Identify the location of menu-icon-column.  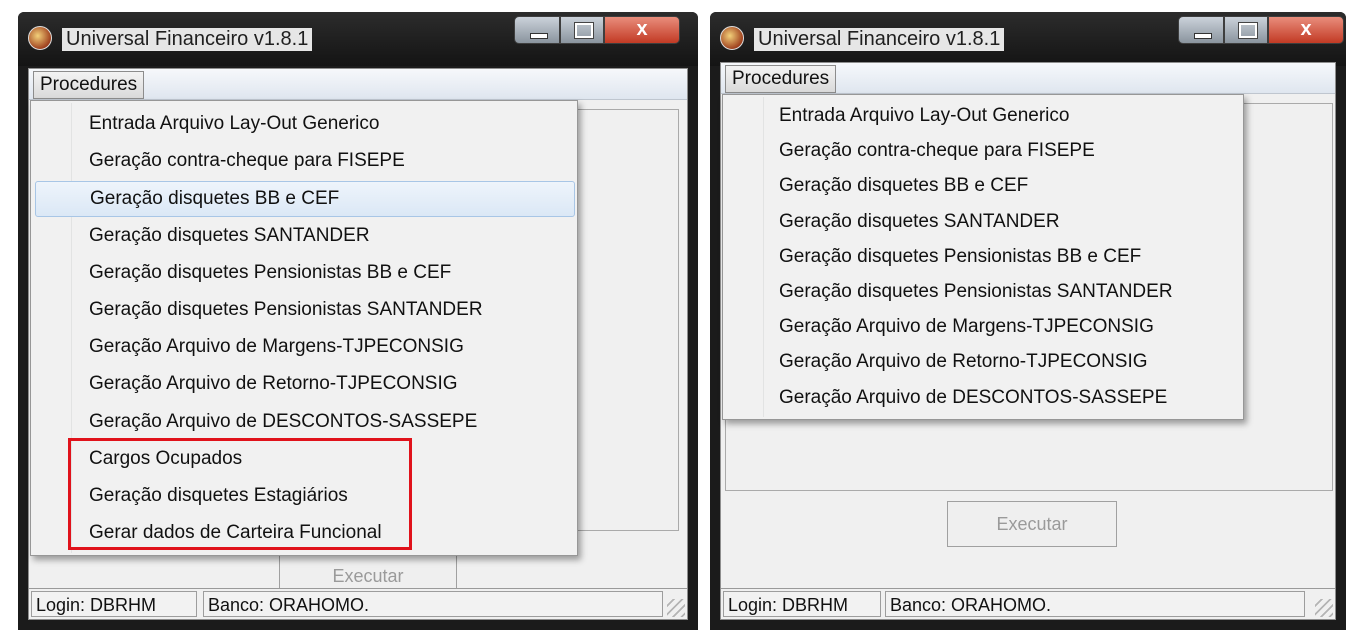
(763, 257).